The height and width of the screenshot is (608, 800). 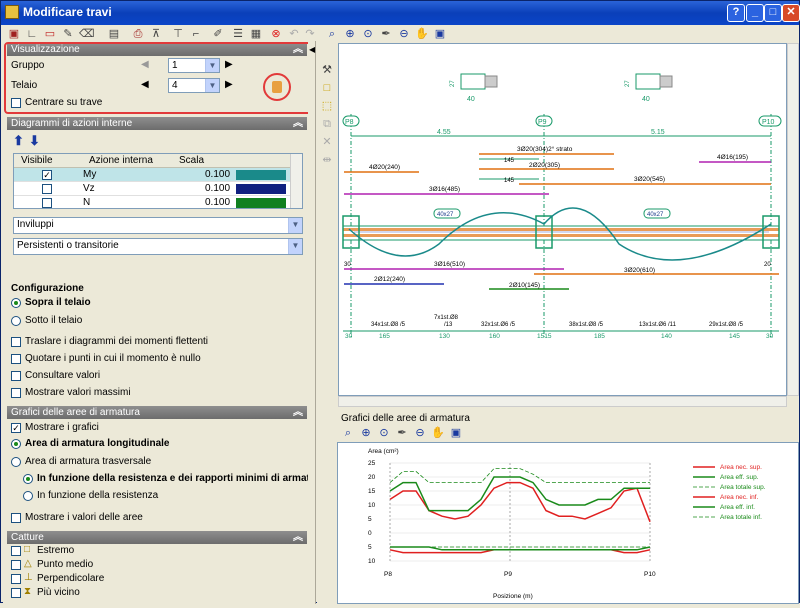 What do you see at coordinates (158, 225) in the screenshot?
I see `inviluppi-combo: Inviluppi ▼` at bounding box center [158, 225].